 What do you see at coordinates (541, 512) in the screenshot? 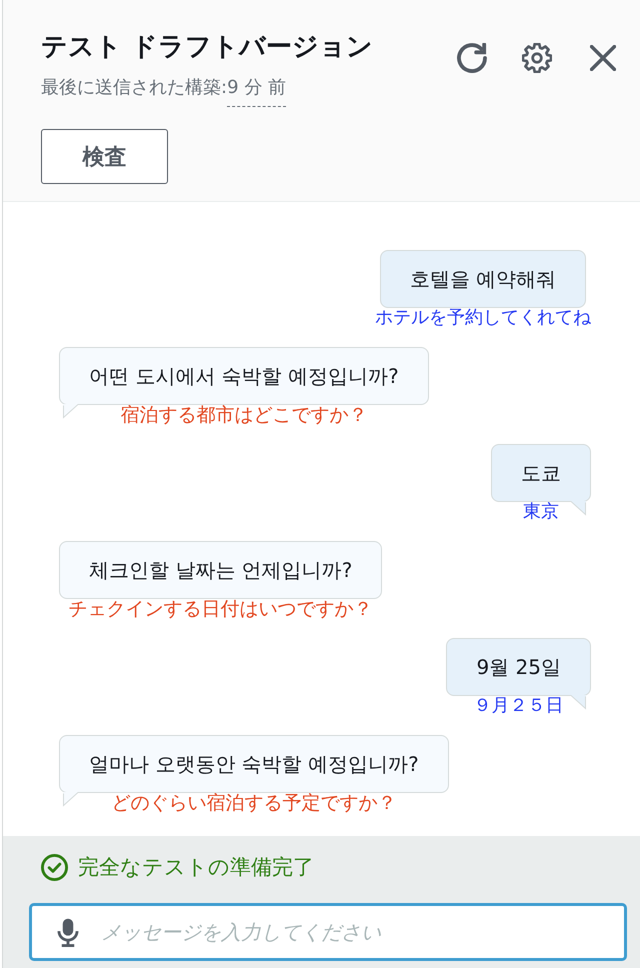
I see `translation-text: 東京` at bounding box center [541, 512].